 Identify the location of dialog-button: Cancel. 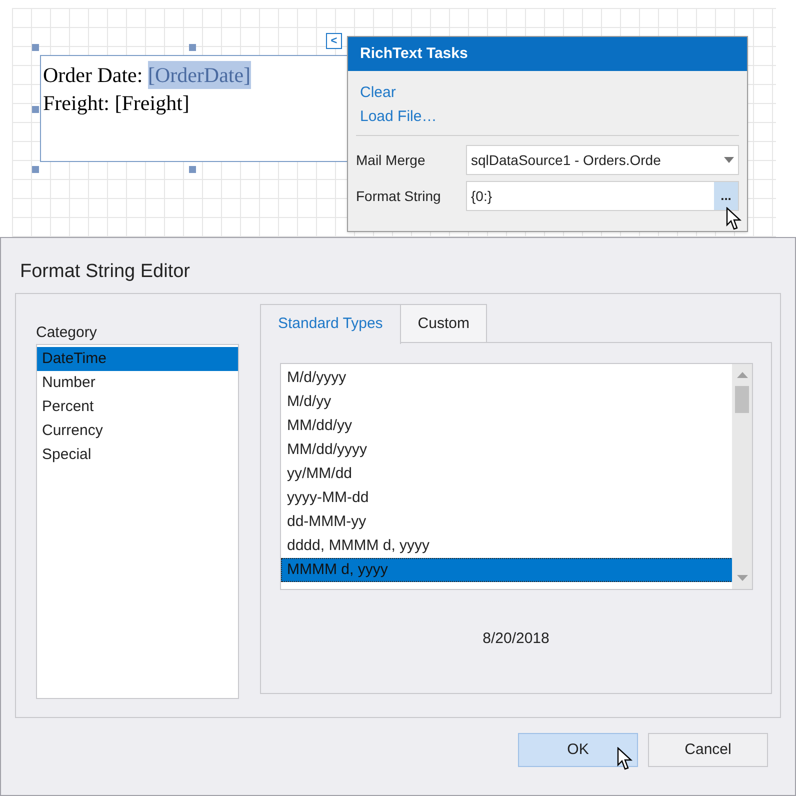
(708, 750).